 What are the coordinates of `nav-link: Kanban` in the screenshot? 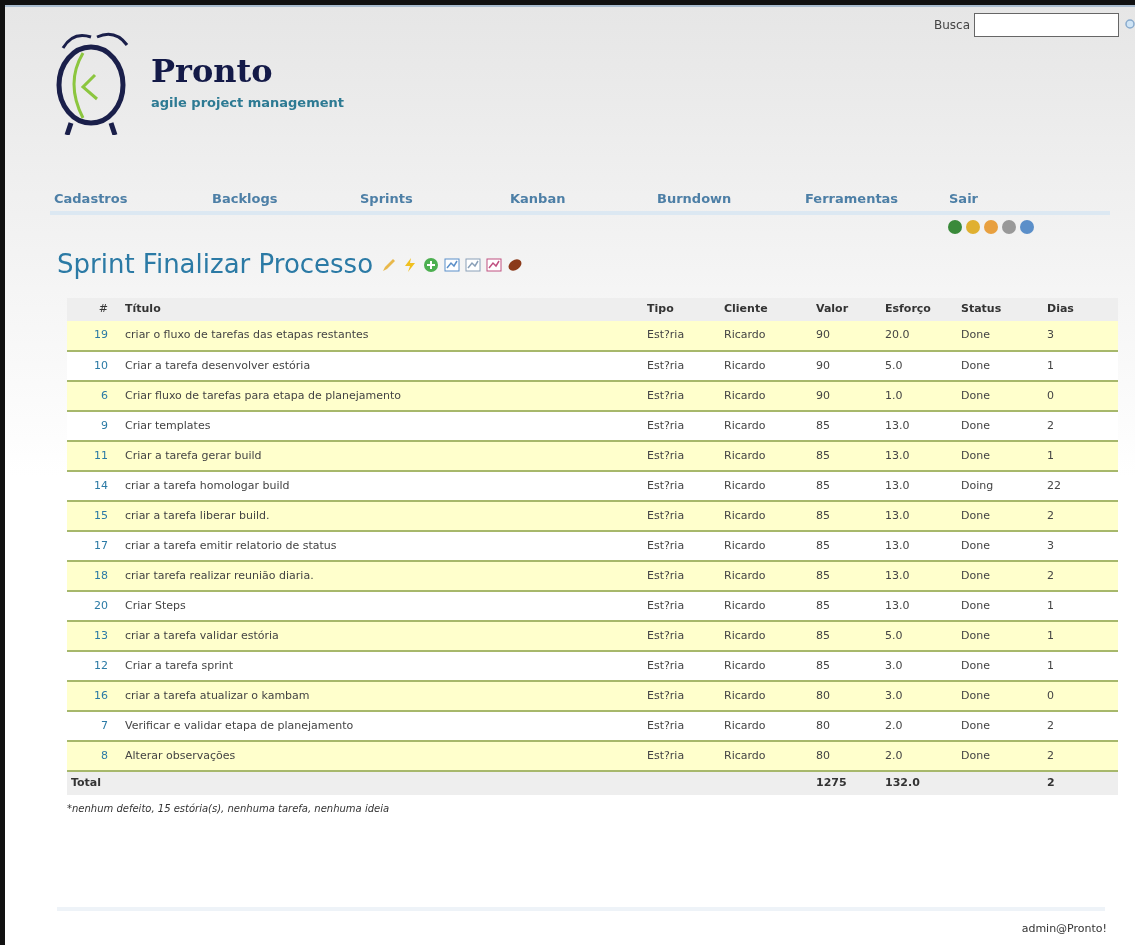 It's located at (536, 199).